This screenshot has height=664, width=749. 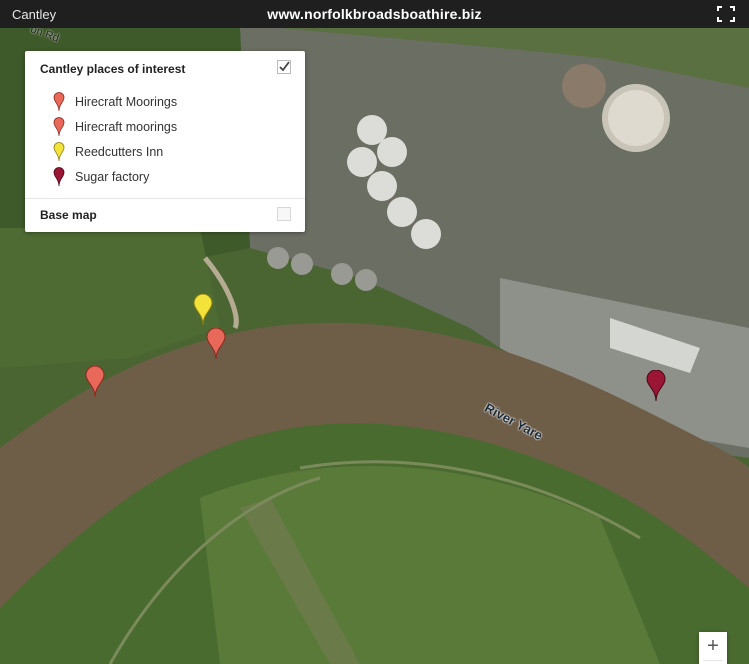 I want to click on legend-item: Hirecraft moorings, so click(x=115, y=126).